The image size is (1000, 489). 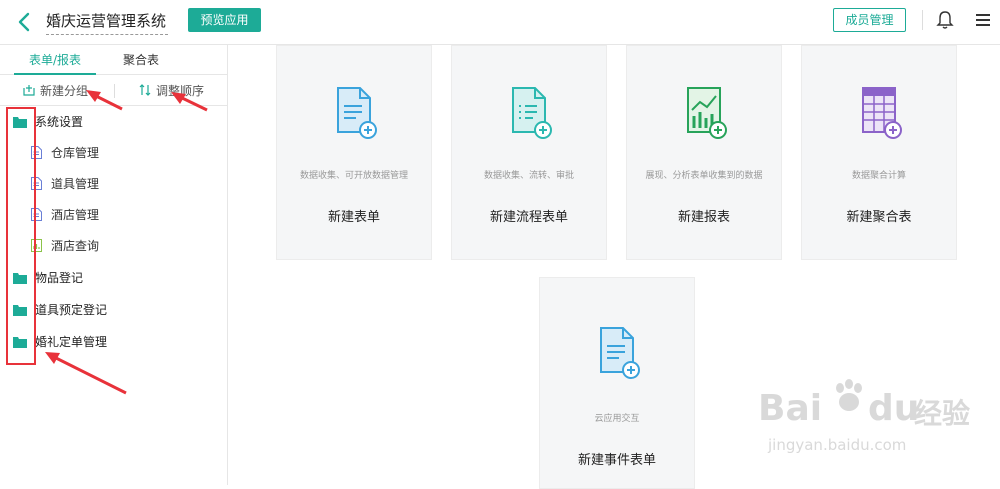 What do you see at coordinates (500, 22) in the screenshot?
I see `top-bar: 婚庆运营管理系统 预览应用 成员管理` at bounding box center [500, 22].